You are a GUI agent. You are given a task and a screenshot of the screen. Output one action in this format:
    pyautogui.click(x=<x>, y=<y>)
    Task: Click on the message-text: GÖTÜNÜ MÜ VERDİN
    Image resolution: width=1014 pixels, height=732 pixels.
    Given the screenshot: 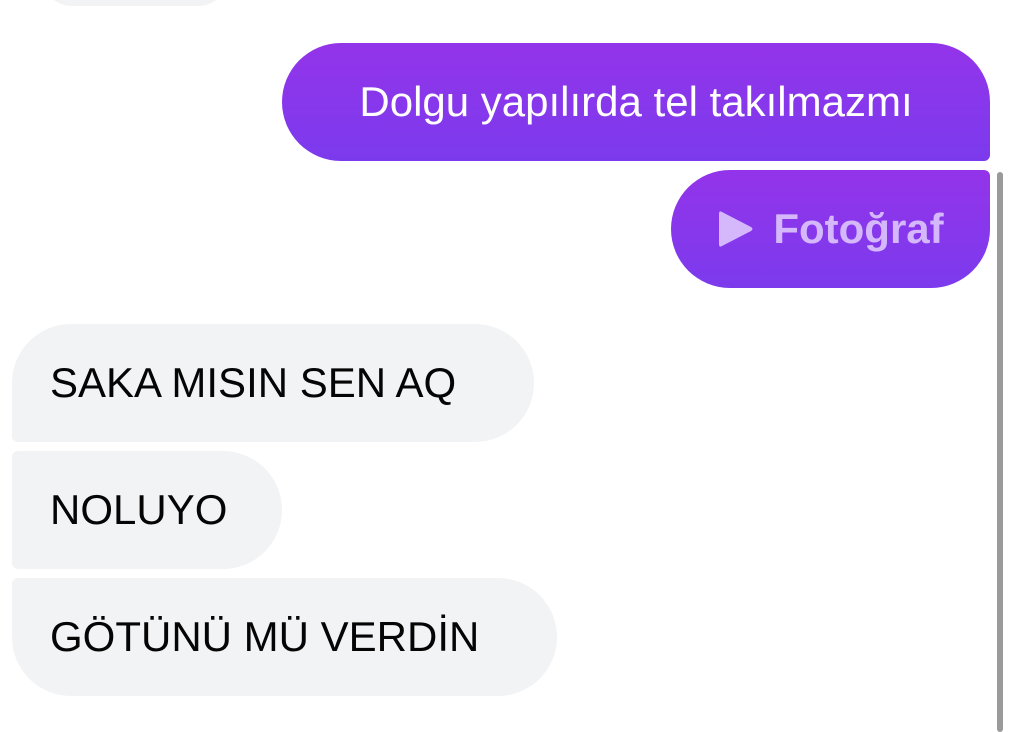 What is the action you would take?
    pyautogui.click(x=265, y=636)
    